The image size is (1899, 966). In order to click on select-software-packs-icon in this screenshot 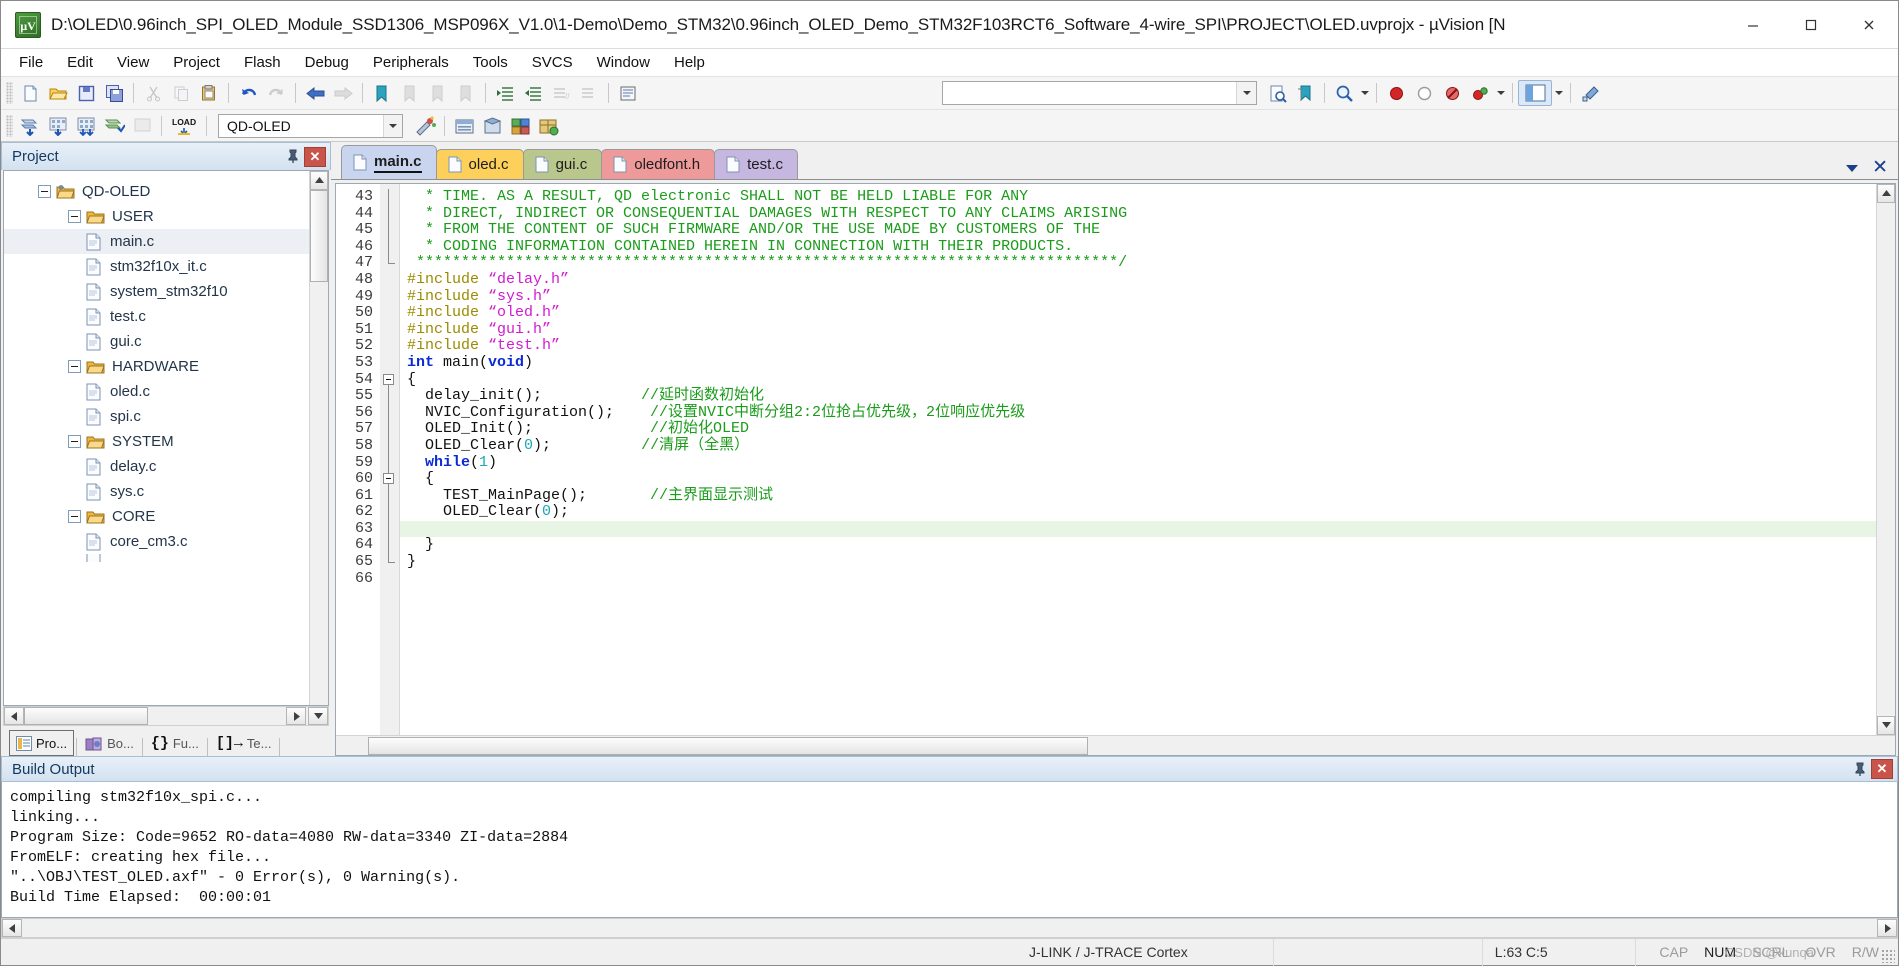, I will do `click(548, 126)`.